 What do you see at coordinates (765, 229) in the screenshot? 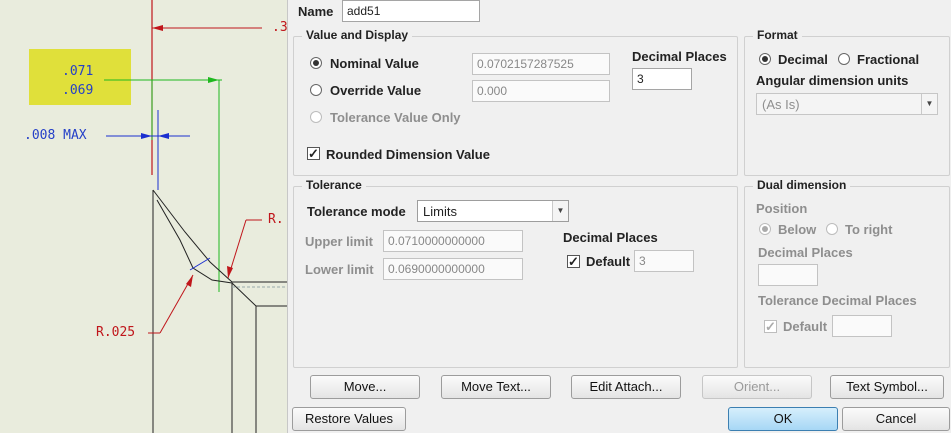
I see `below-radio` at bounding box center [765, 229].